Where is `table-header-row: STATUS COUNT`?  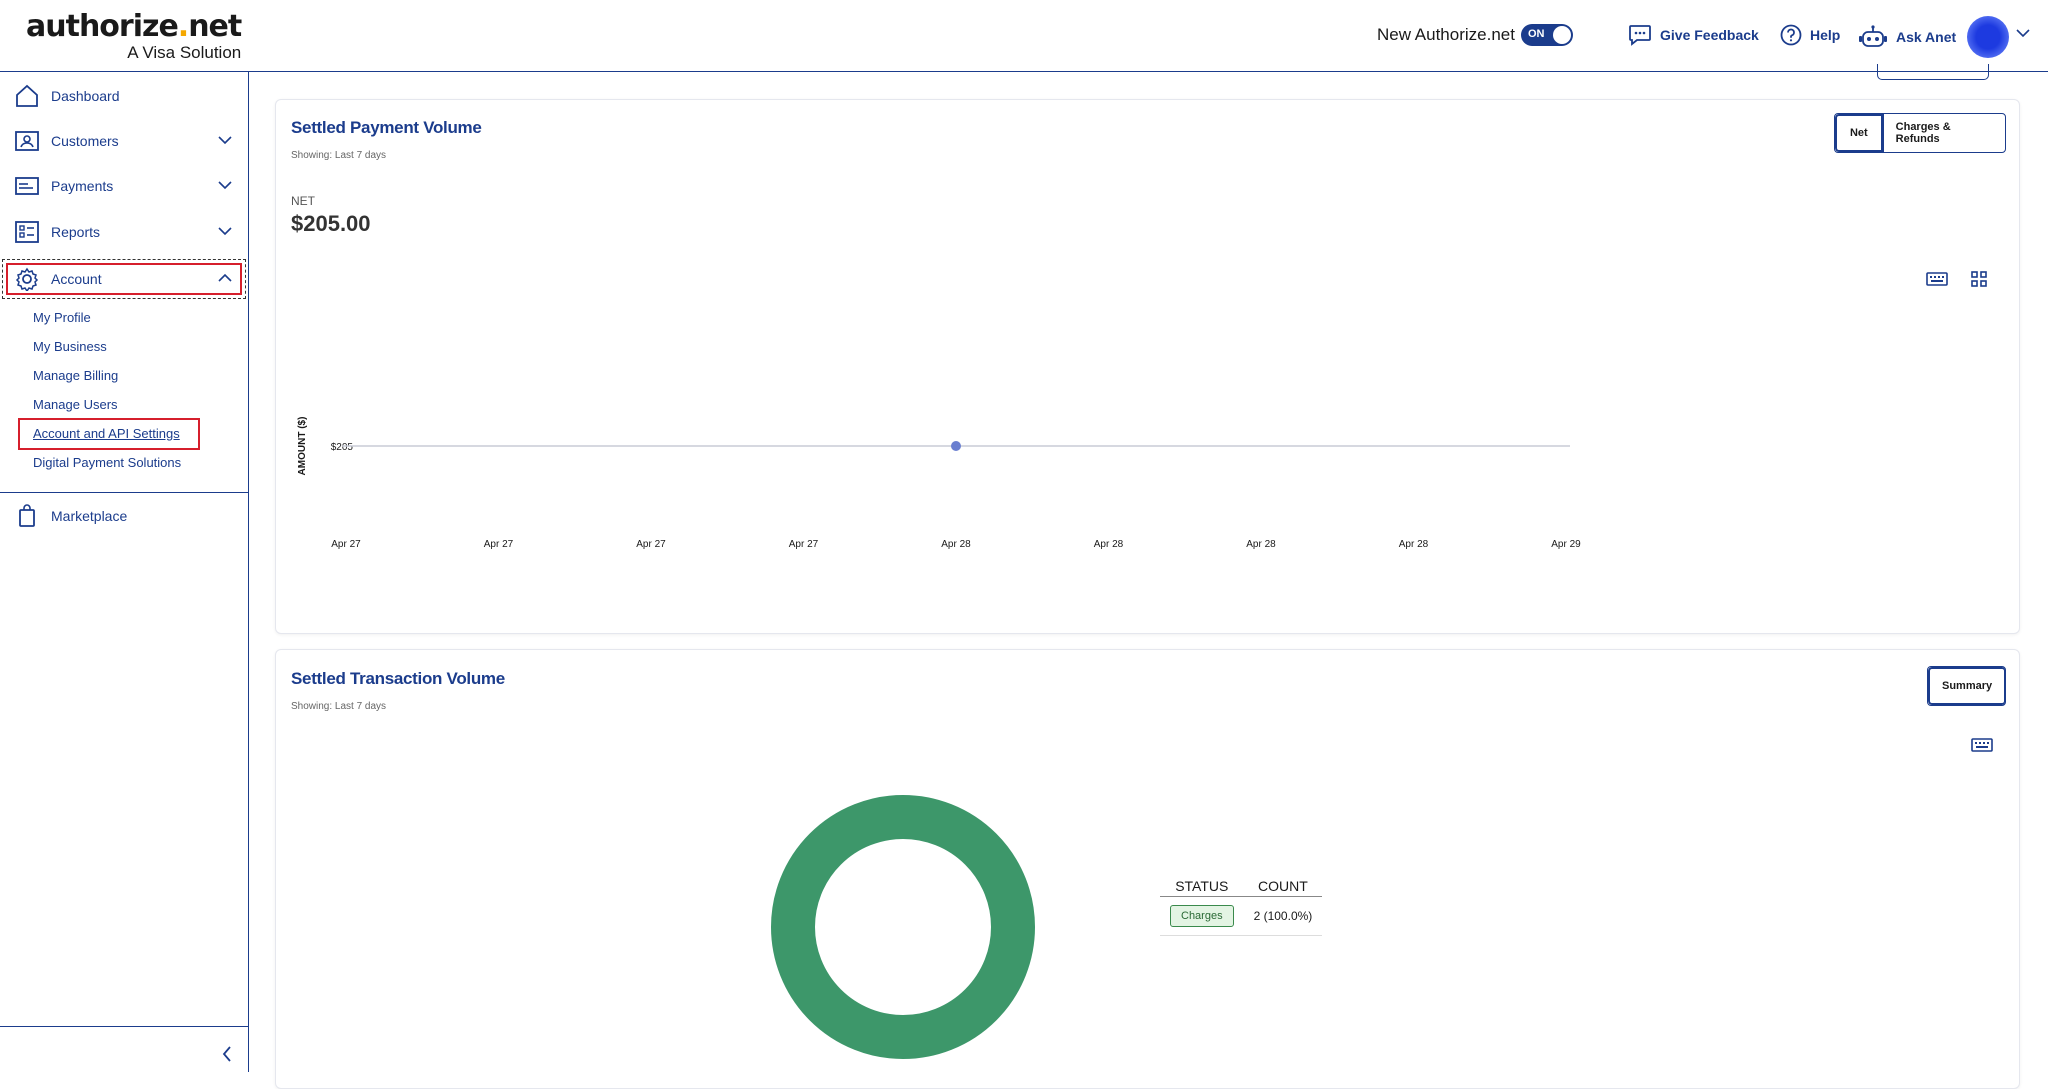 table-header-row: STATUS COUNT is located at coordinates (1241, 884).